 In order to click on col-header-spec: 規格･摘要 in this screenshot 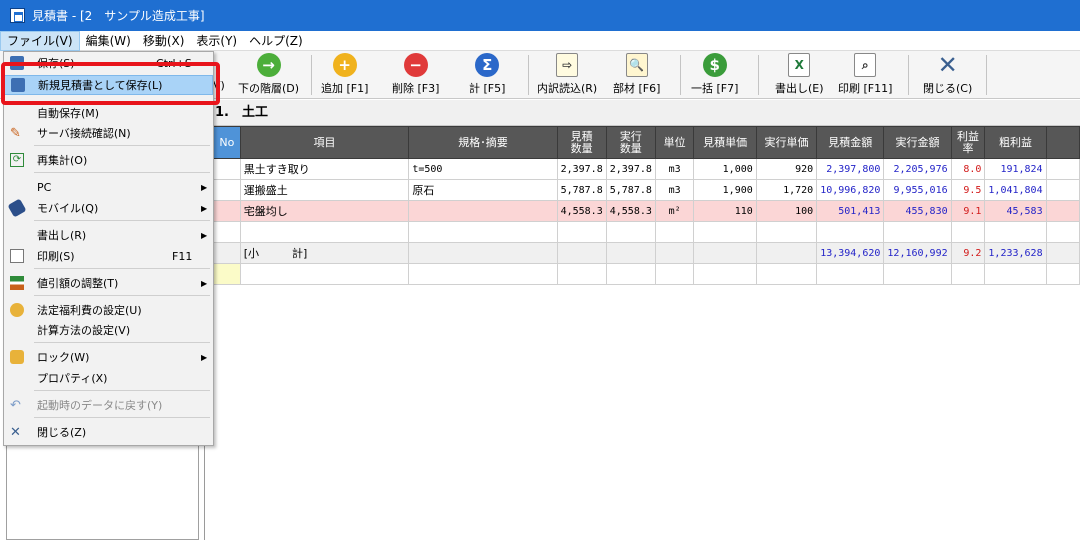, I will do `click(483, 142)`.